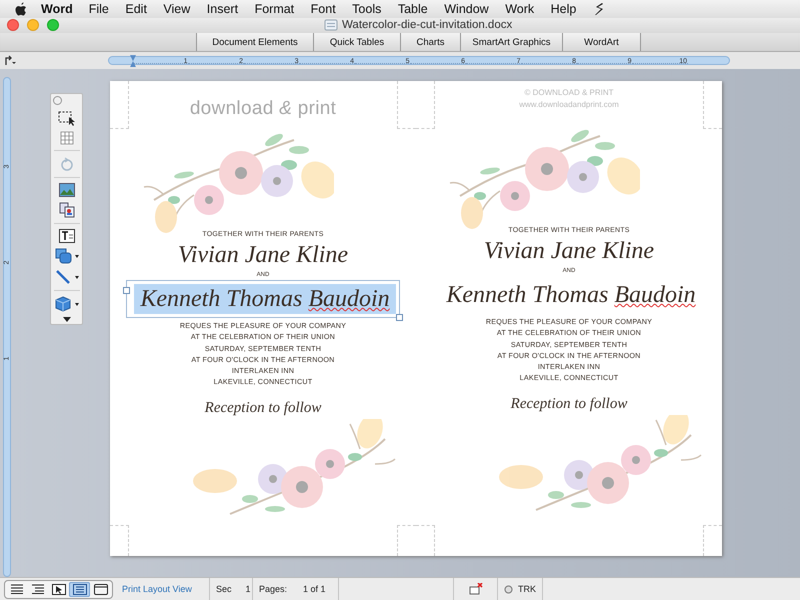 Image resolution: width=800 pixels, height=600 pixels. What do you see at coordinates (519, 9) in the screenshot?
I see `menu-item: Work` at bounding box center [519, 9].